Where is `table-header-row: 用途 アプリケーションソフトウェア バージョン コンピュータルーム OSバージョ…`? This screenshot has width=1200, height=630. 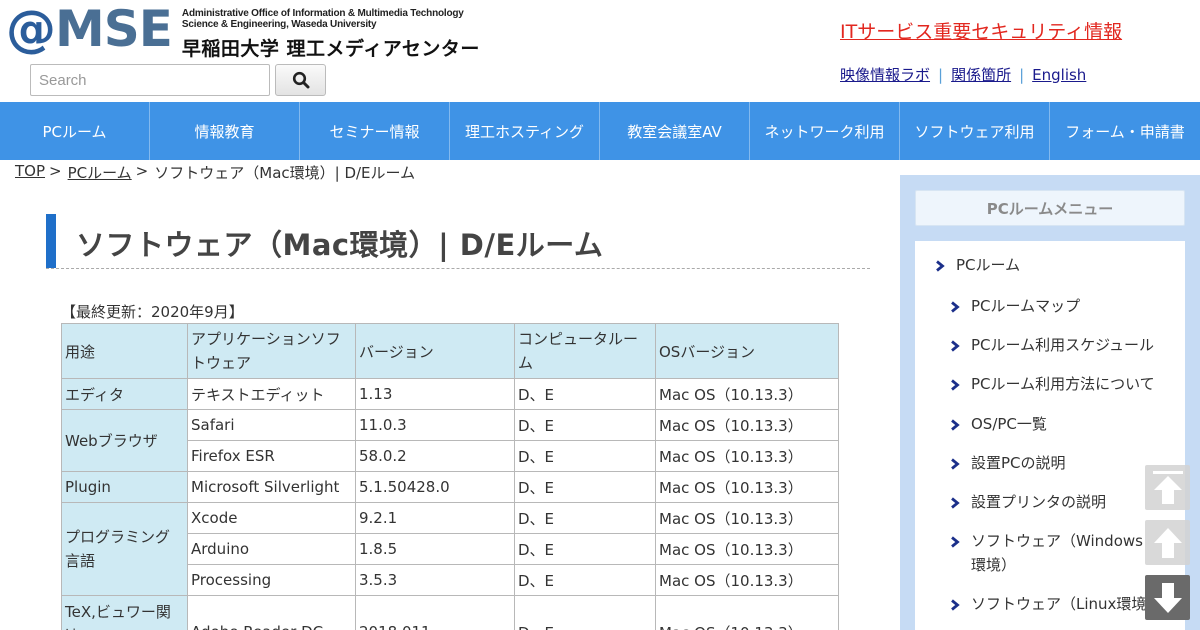 table-header-row: 用途 アプリケーションソフトウェア バージョン コンピュータルーム OSバージョ… is located at coordinates (450, 351).